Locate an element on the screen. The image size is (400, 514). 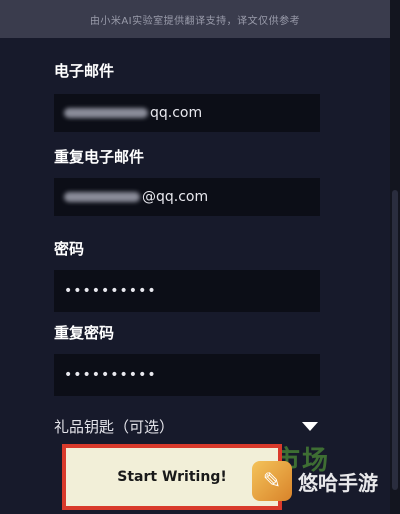
start-writing-label: Start Writing! is located at coordinates (172, 477).